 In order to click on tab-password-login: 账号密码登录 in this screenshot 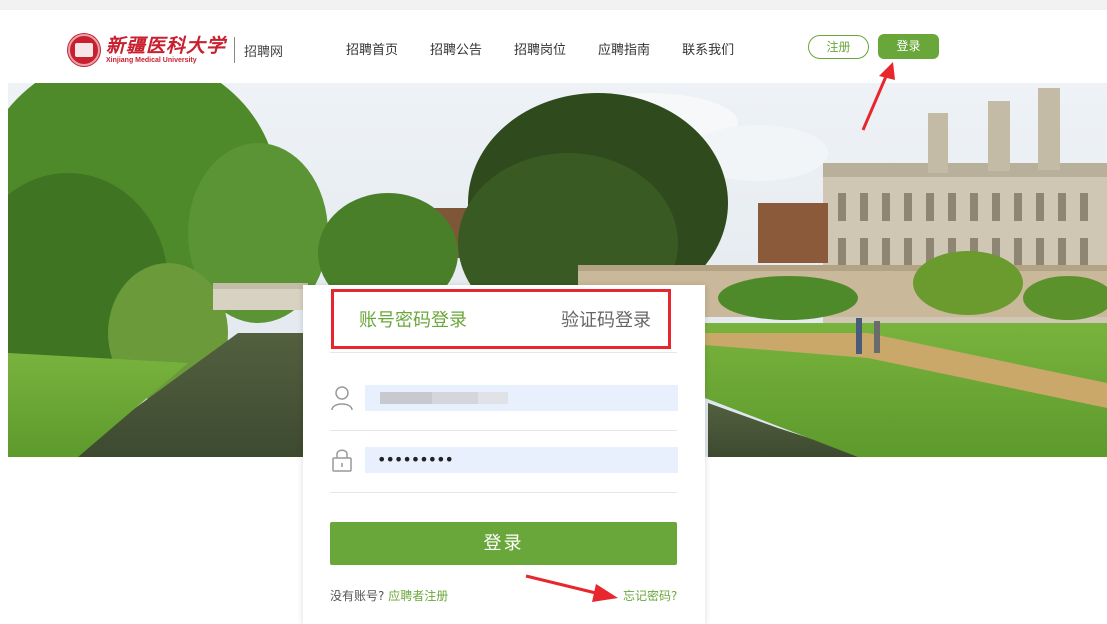, I will do `click(413, 319)`.